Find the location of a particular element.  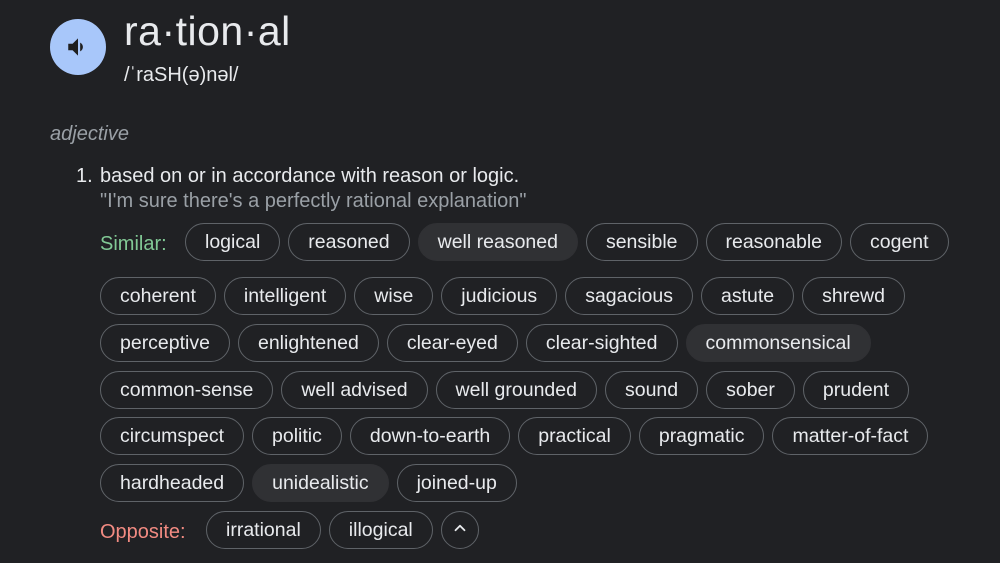

opposite-row: irrational illogical is located at coordinates (342, 530).